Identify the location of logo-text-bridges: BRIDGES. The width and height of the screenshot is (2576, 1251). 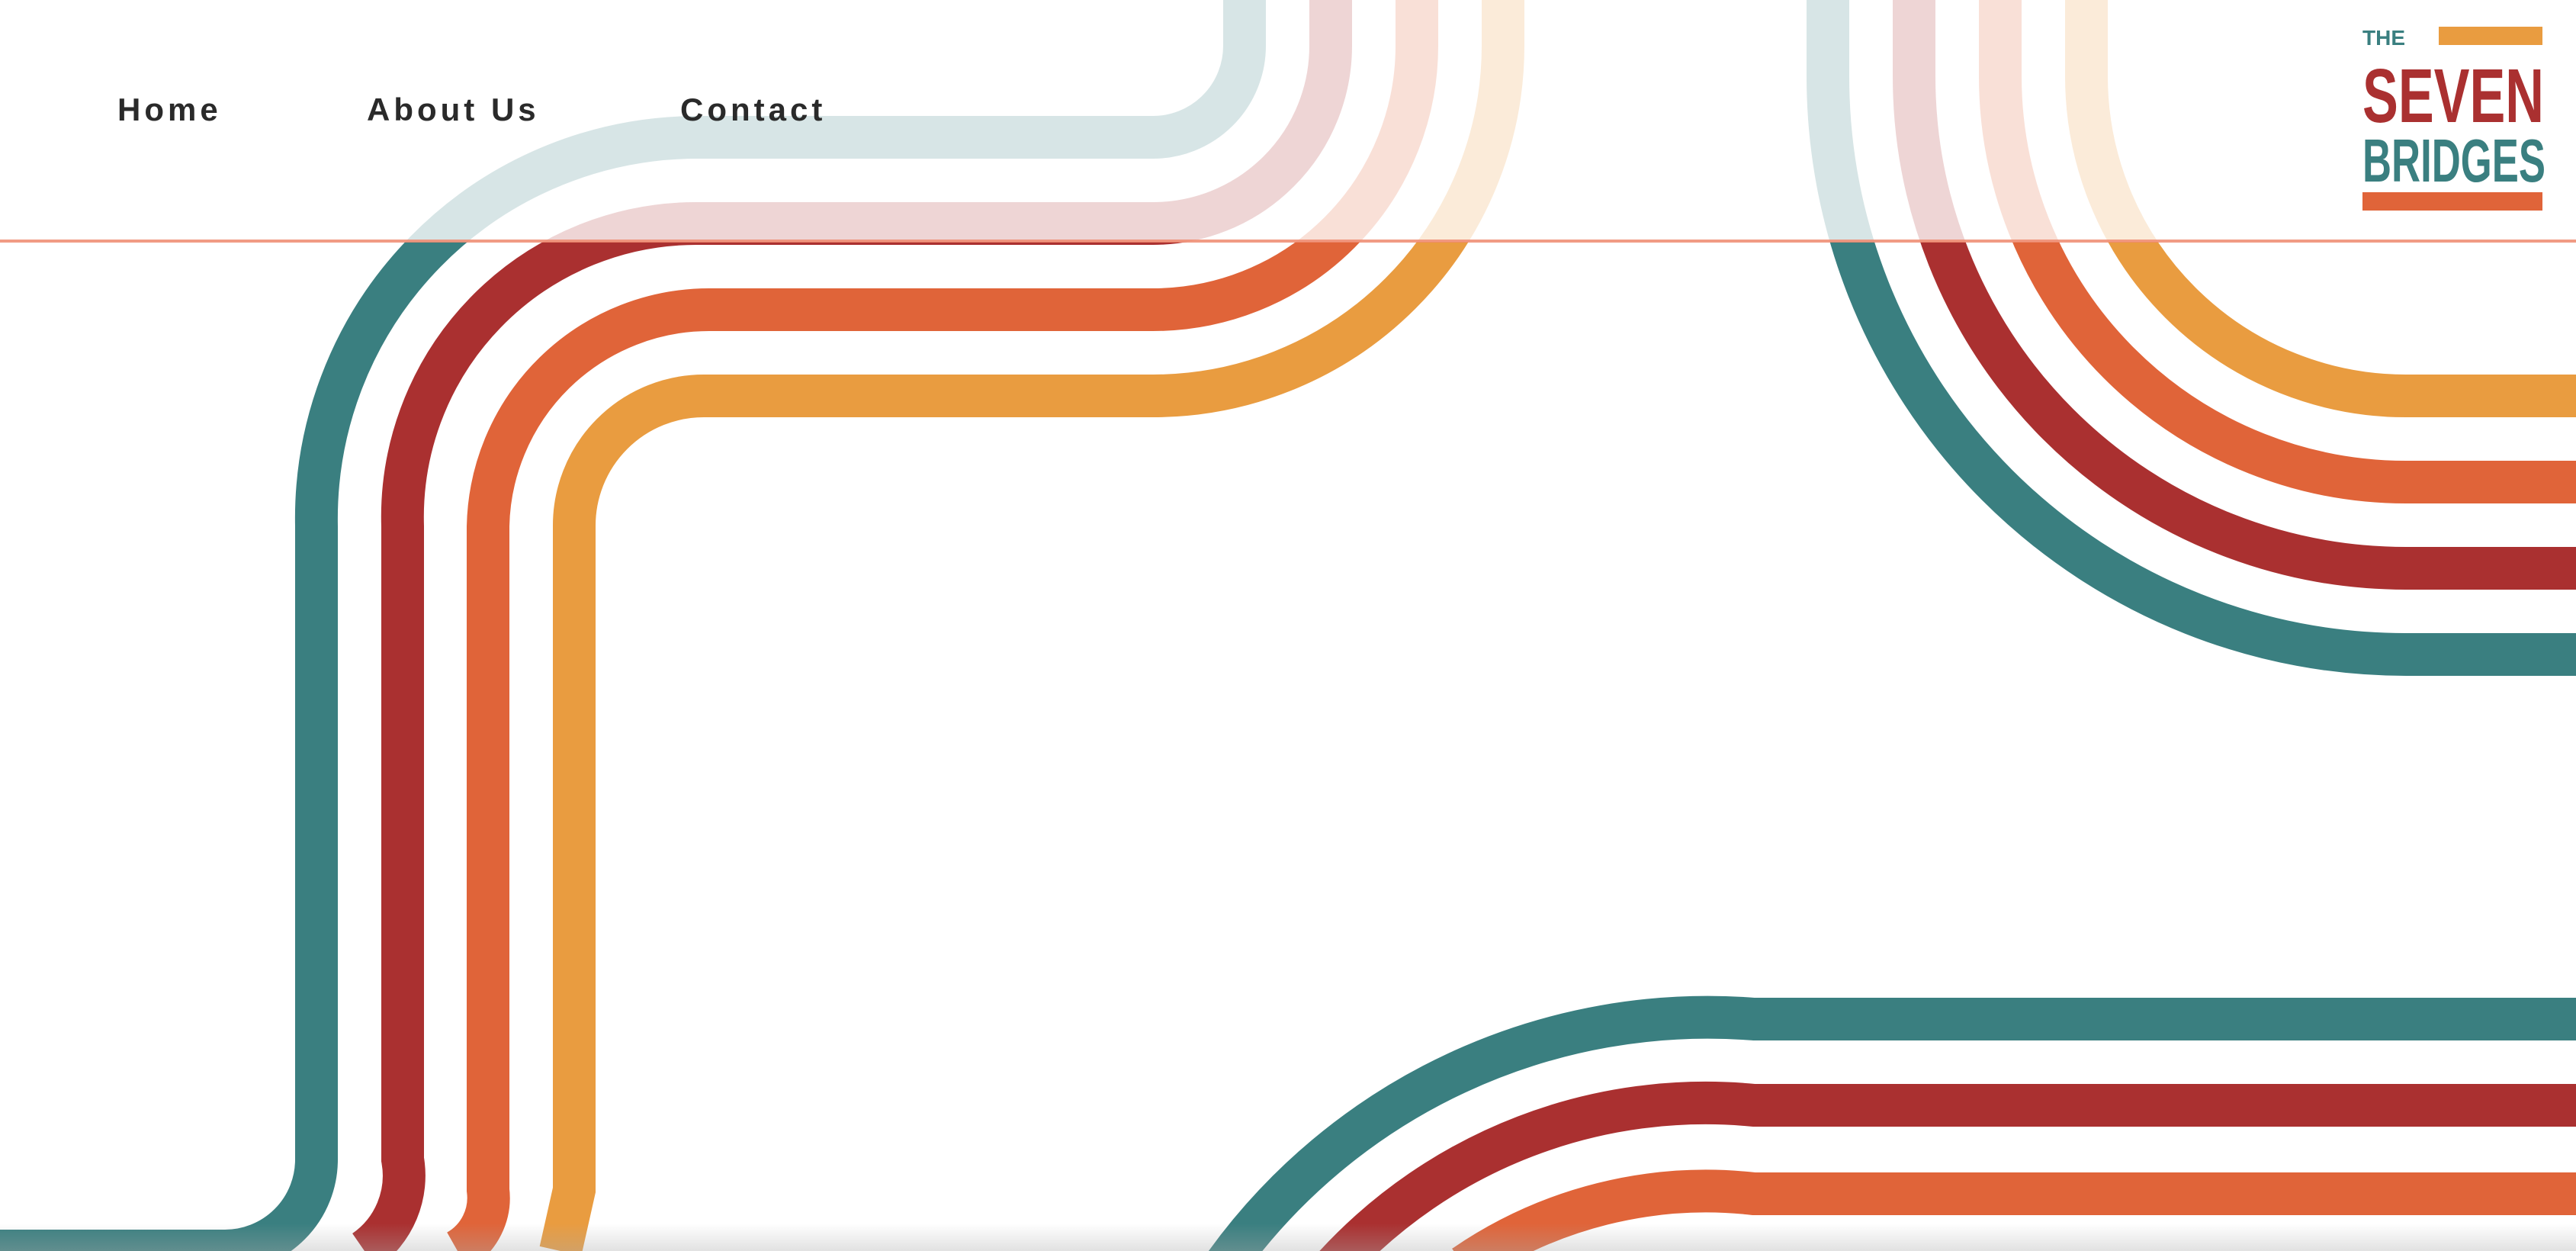
(2453, 161).